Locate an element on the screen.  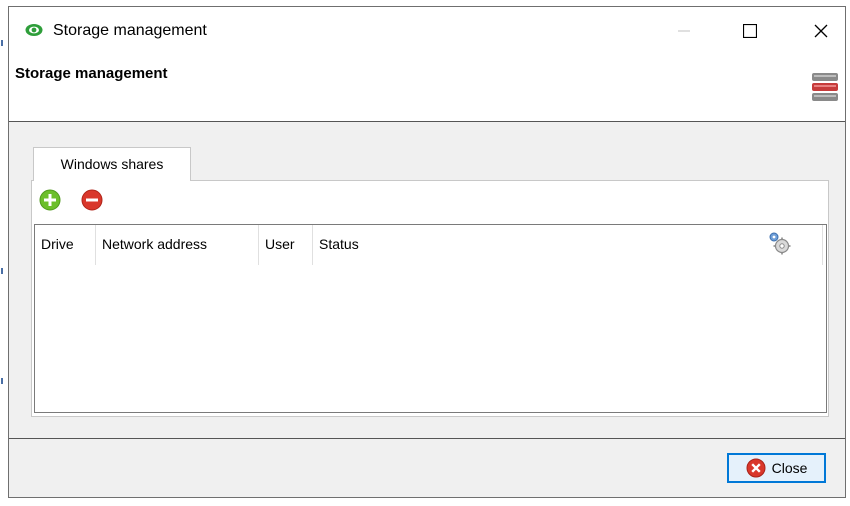
window-close-button is located at coordinates (821, 31).